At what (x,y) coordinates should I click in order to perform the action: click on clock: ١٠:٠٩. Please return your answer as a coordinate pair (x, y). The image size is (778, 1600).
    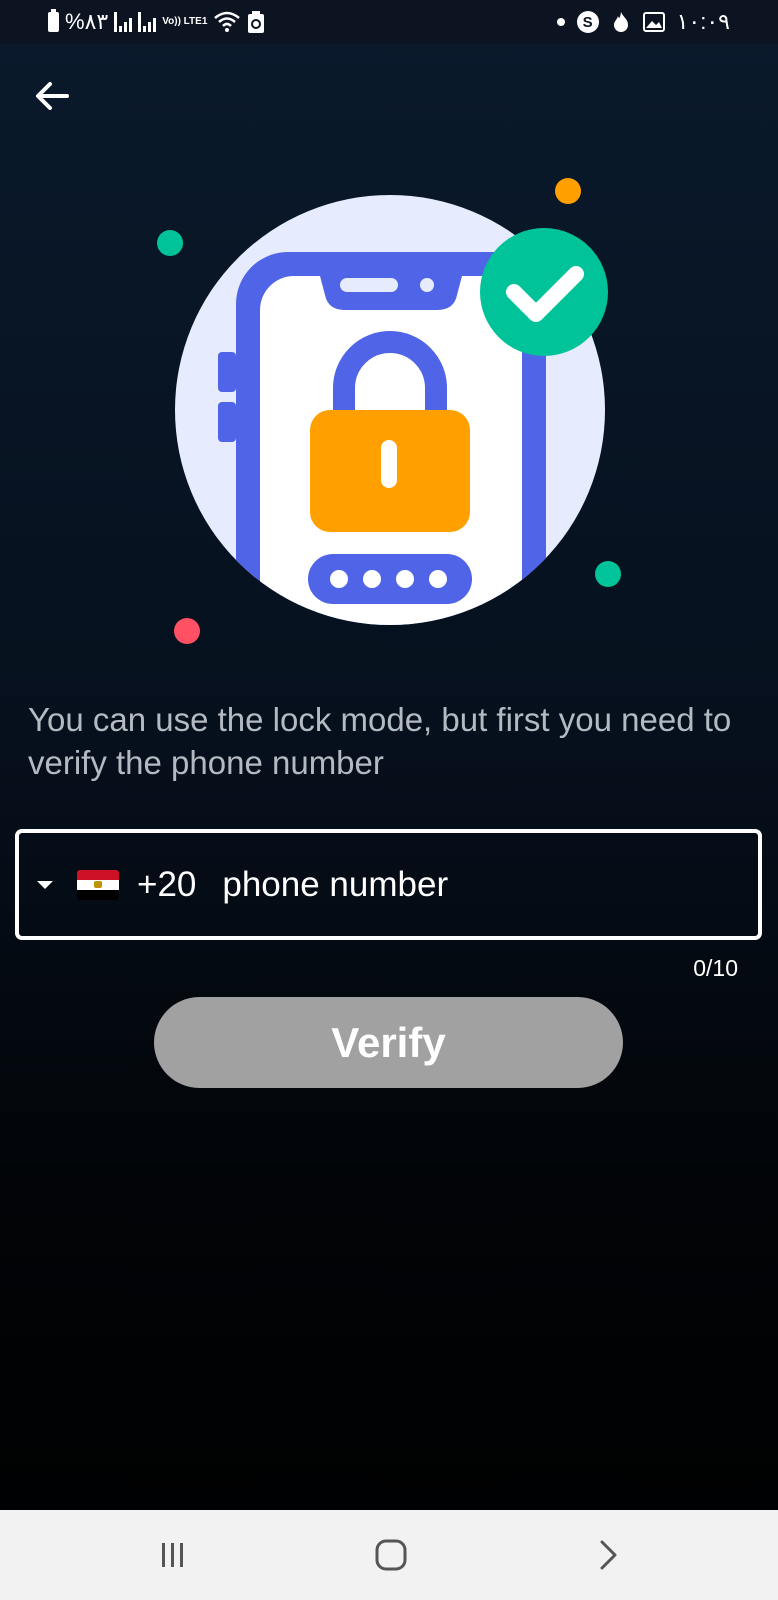
    Looking at the image, I should click on (703, 21).